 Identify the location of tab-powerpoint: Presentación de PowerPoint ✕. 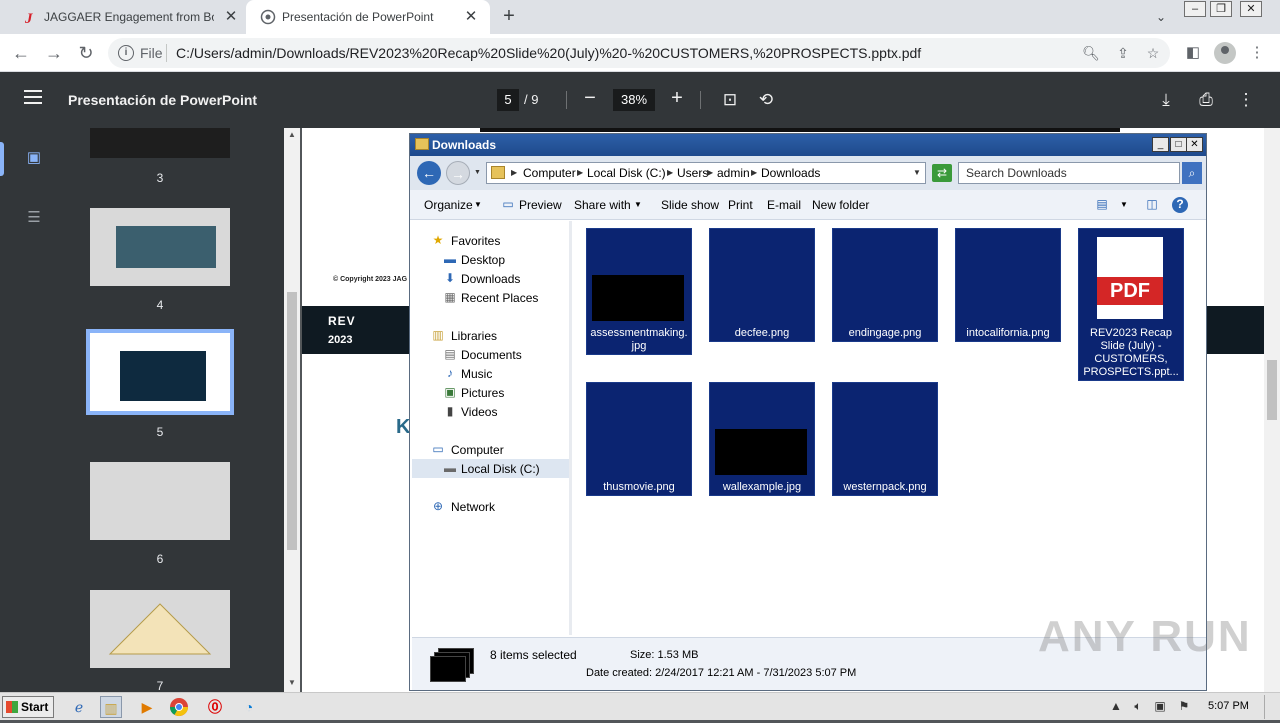
(368, 17).